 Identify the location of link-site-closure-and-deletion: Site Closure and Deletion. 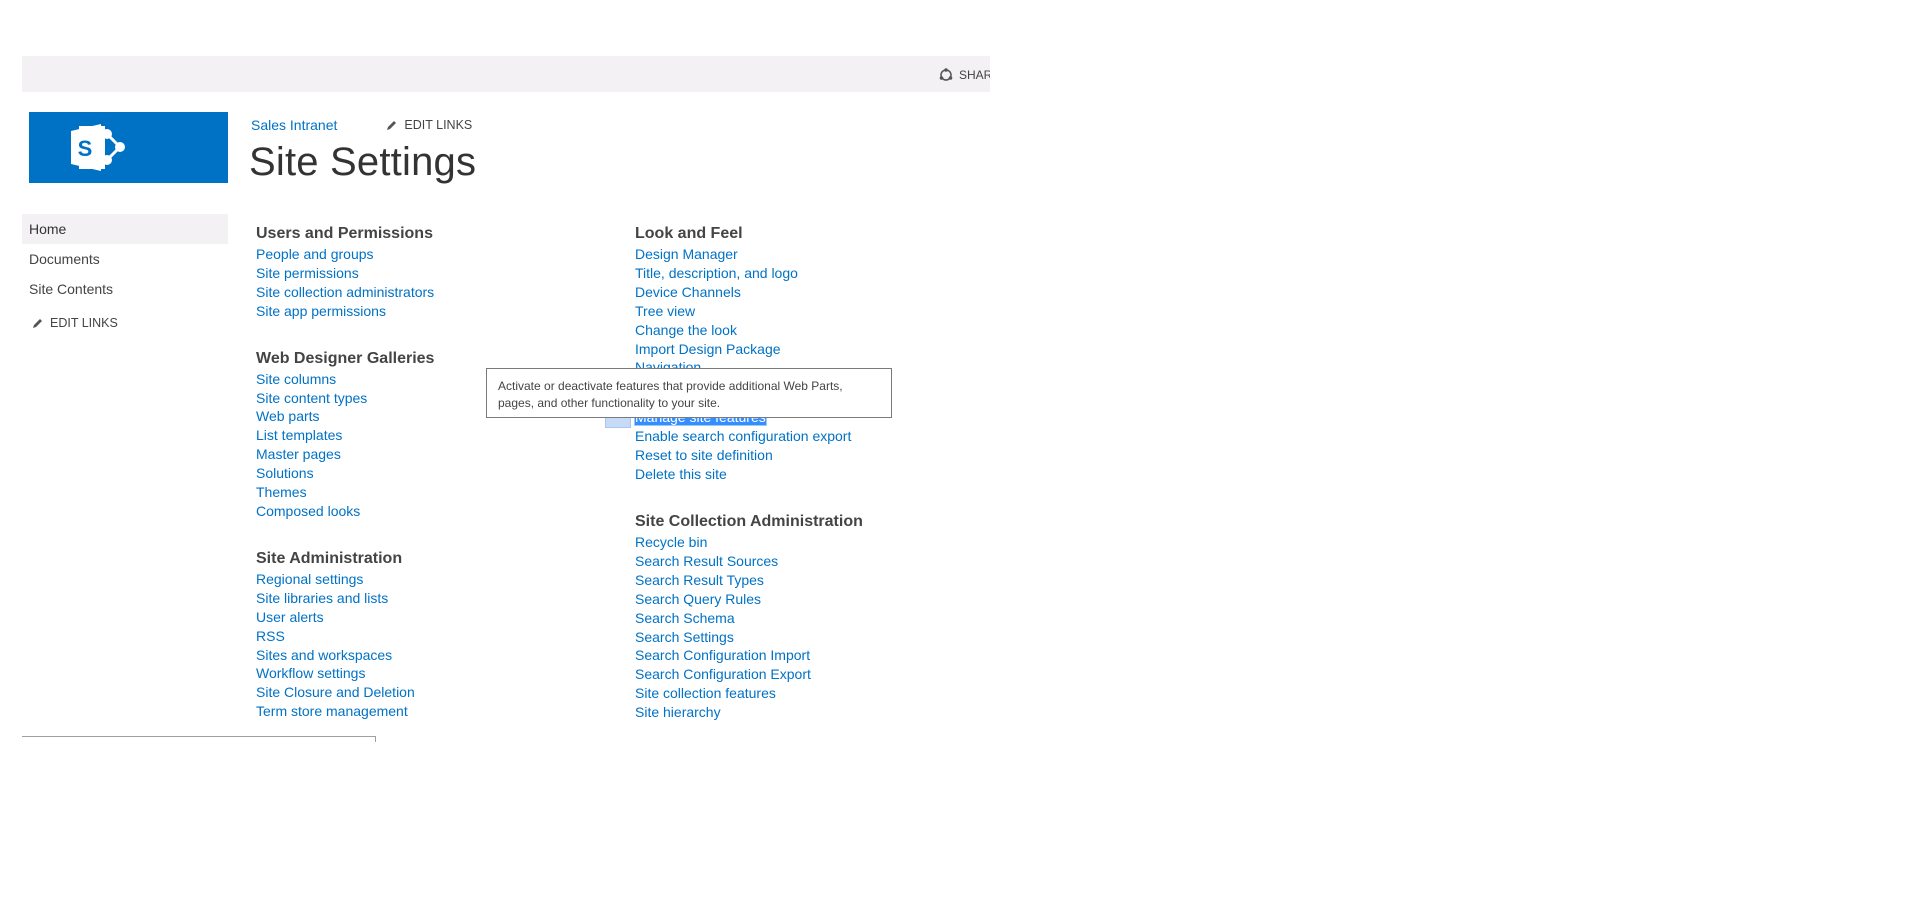
(426, 692).